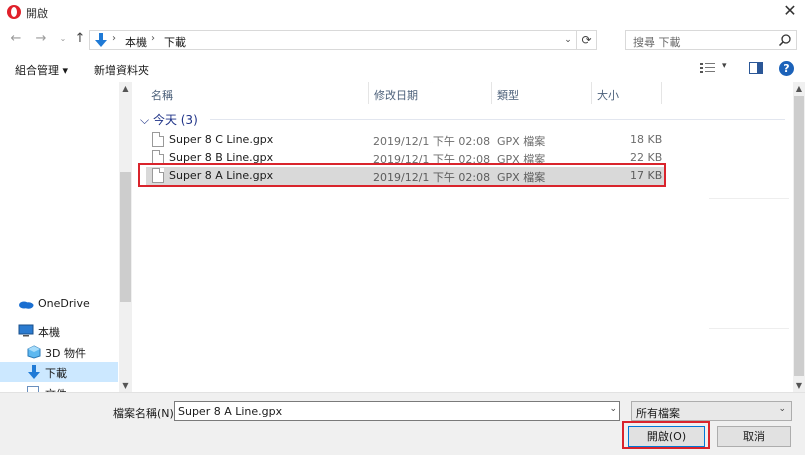  What do you see at coordinates (646, 139) in the screenshot?
I see `file-size: 18 KB` at bounding box center [646, 139].